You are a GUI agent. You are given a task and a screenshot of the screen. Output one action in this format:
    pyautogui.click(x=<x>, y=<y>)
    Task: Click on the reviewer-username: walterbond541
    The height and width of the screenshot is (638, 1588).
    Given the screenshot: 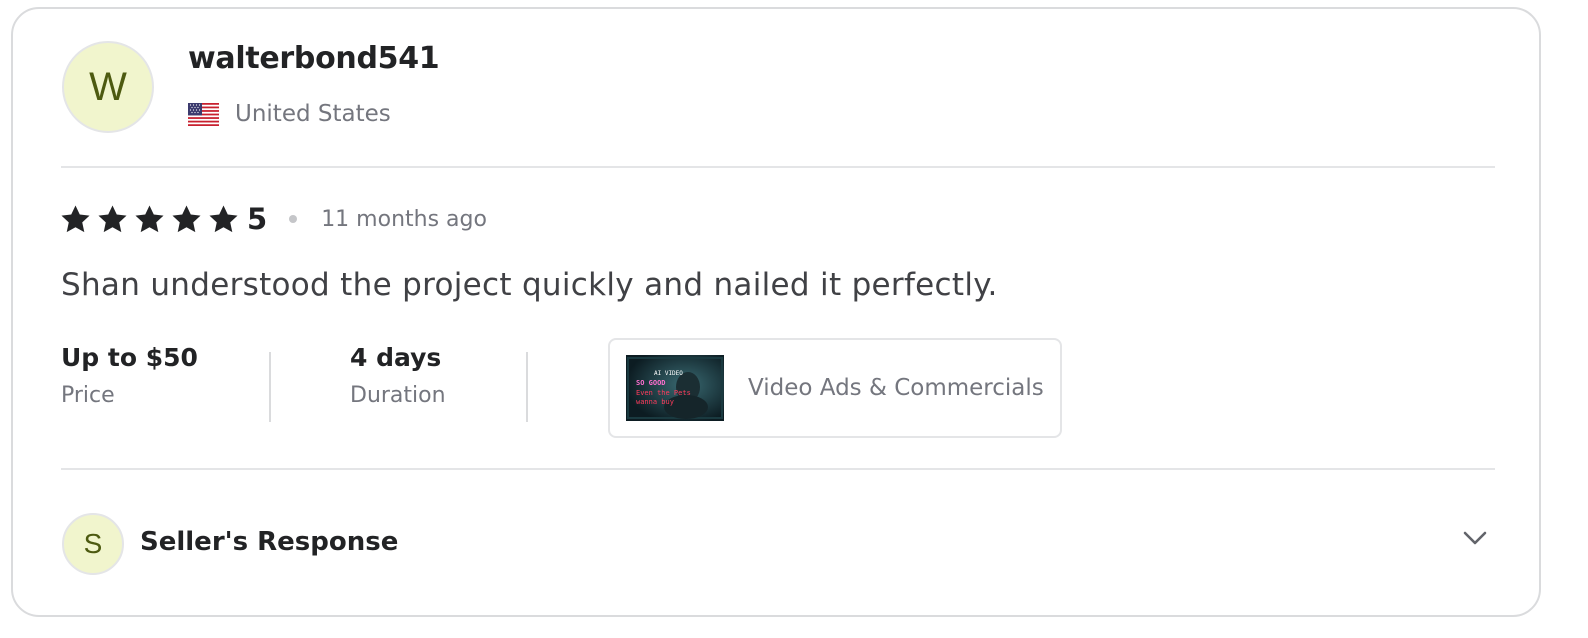 What is the action you would take?
    pyautogui.click(x=314, y=58)
    